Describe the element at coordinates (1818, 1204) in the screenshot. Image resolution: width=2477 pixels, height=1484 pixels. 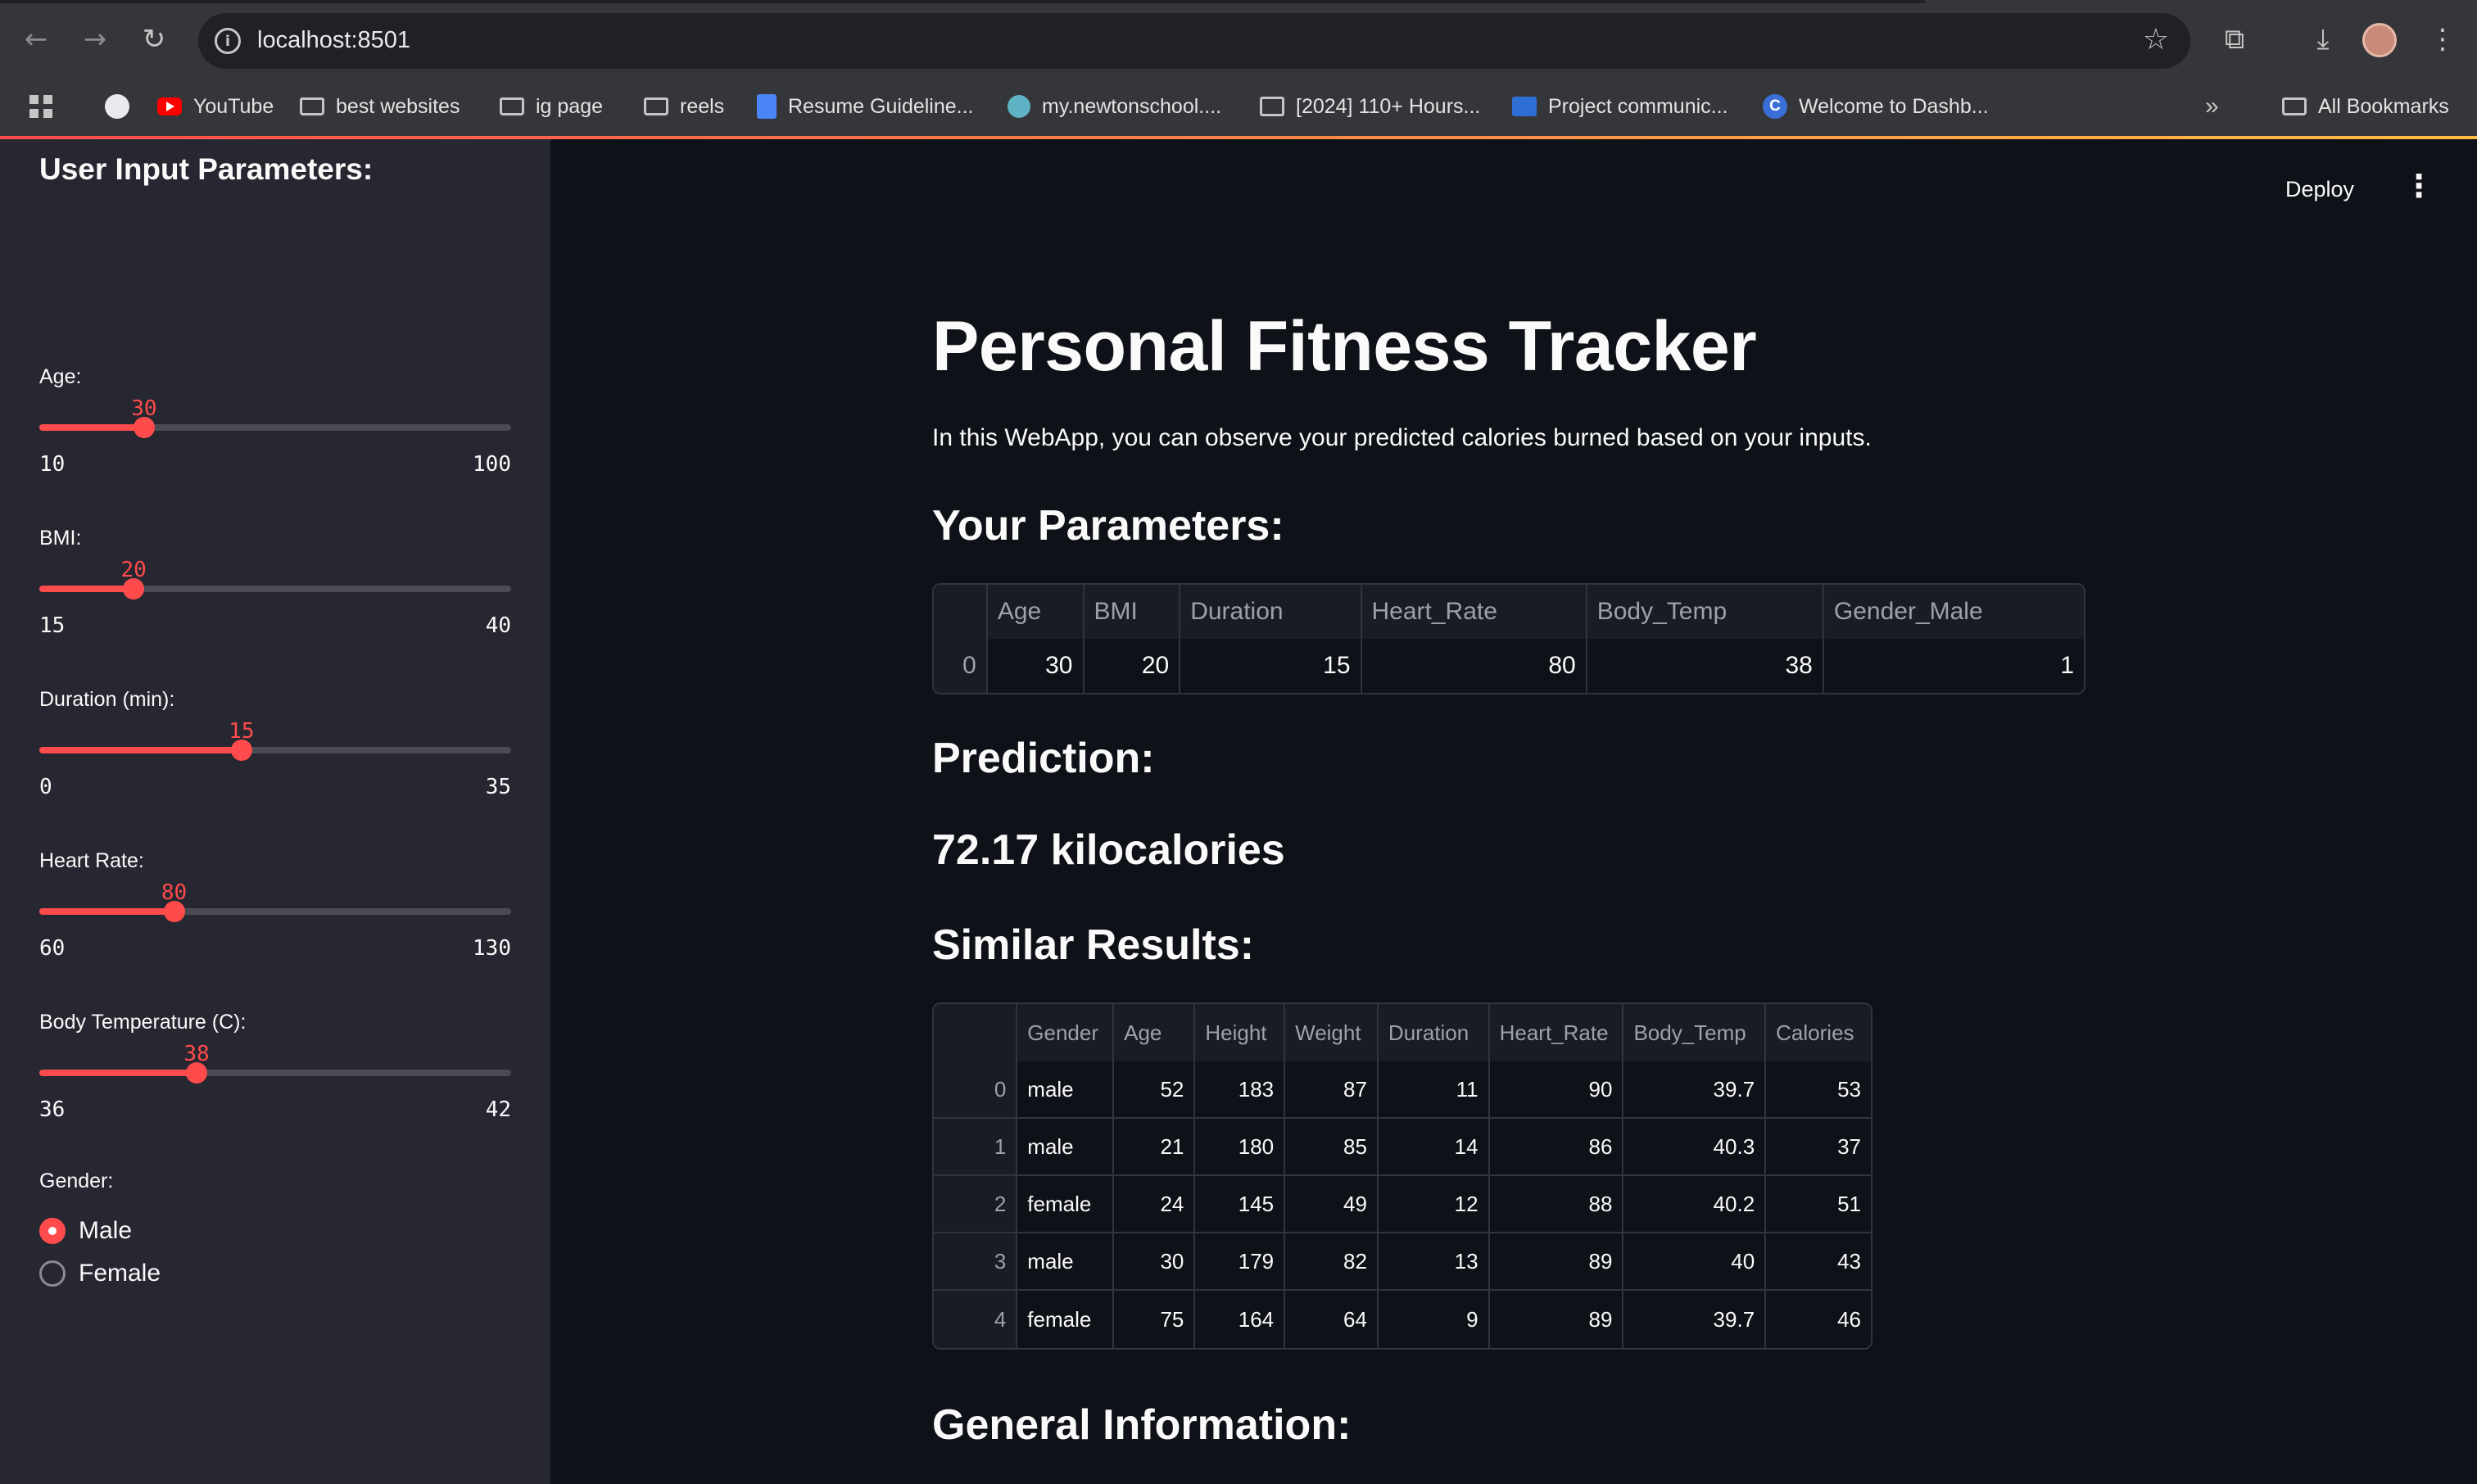
I see `table-cell: 51` at that location.